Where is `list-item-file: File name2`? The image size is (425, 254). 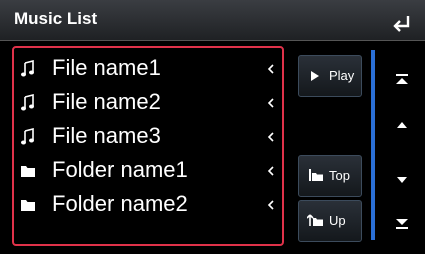 list-item-file: File name2 is located at coordinates (148, 103).